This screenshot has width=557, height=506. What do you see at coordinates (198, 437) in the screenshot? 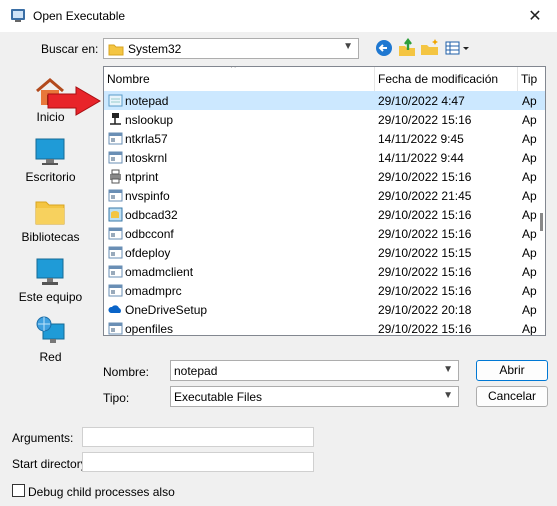
I see `arguments-input` at bounding box center [198, 437].